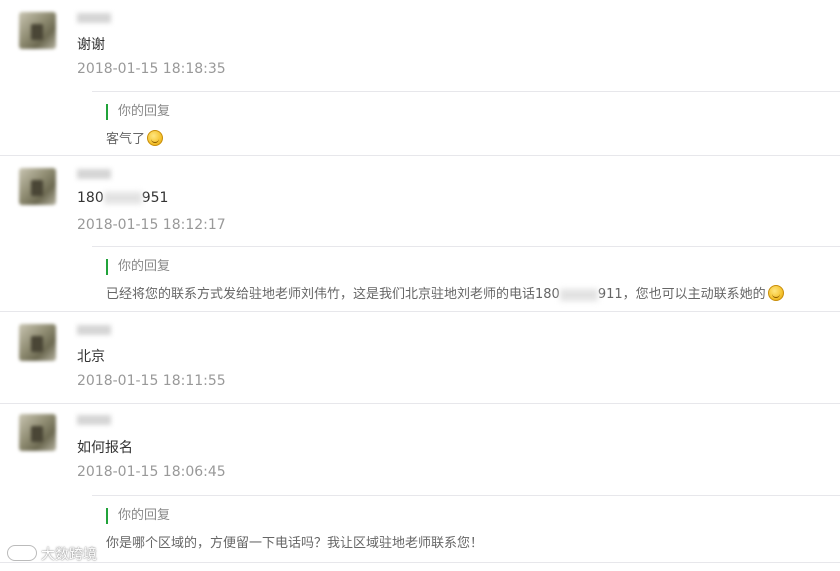 The width and height of the screenshot is (840, 571). I want to click on reply-block: 你的回复 你是哪个区域的，方便留一下电话吗？我让区域驻地老师联系您！, so click(466, 528).